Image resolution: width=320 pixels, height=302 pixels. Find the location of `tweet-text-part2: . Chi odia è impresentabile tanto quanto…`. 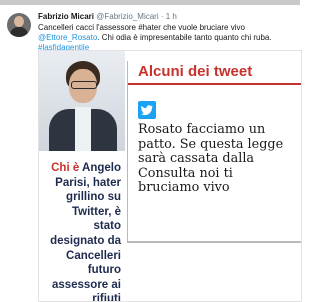

tweet-text-part2: . Chi odia è impresentabile tanto quanto… is located at coordinates (184, 37).